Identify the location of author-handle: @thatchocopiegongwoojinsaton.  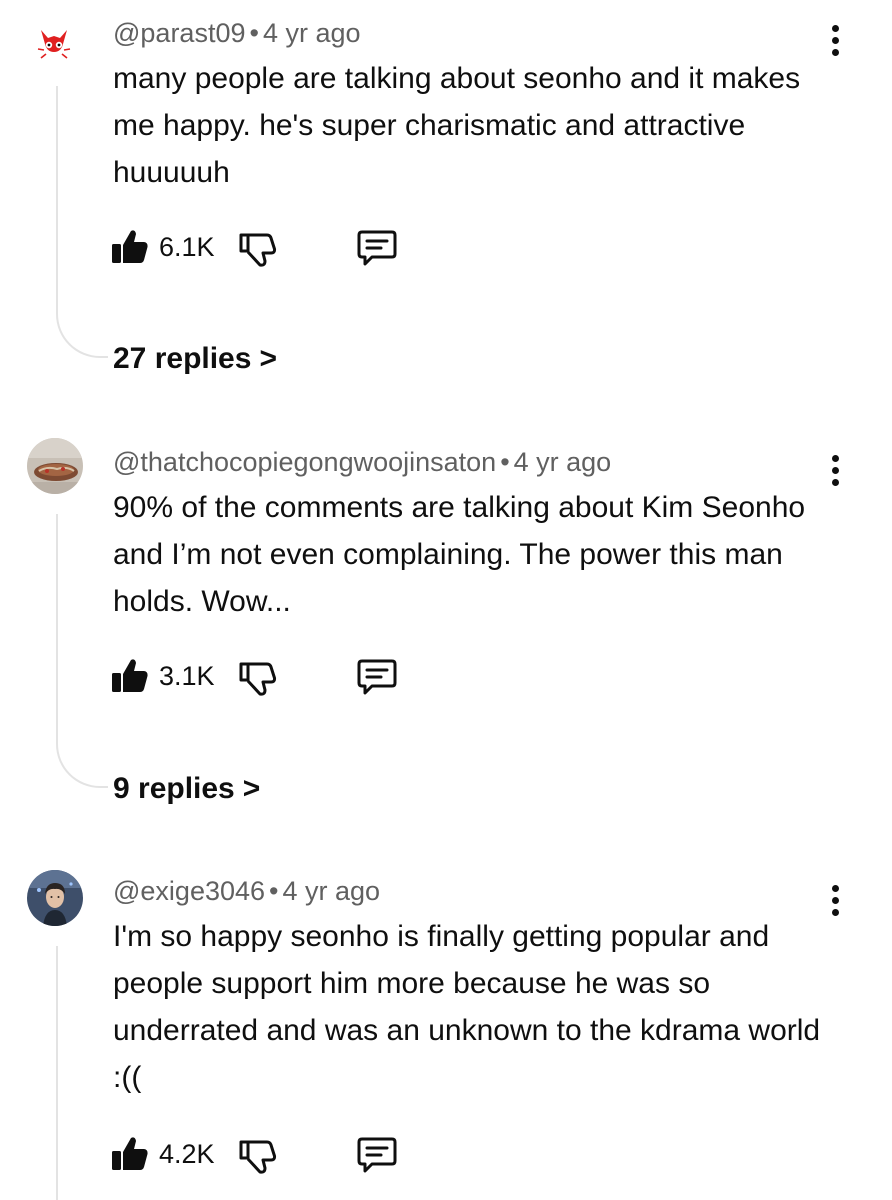
(304, 462).